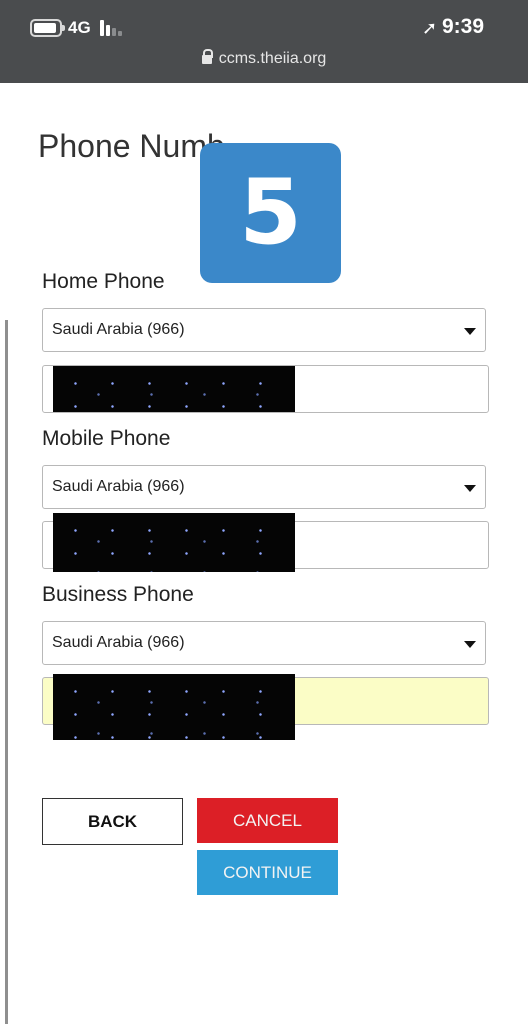 This screenshot has width=528, height=1024. I want to click on back-button: BACK, so click(112, 821).